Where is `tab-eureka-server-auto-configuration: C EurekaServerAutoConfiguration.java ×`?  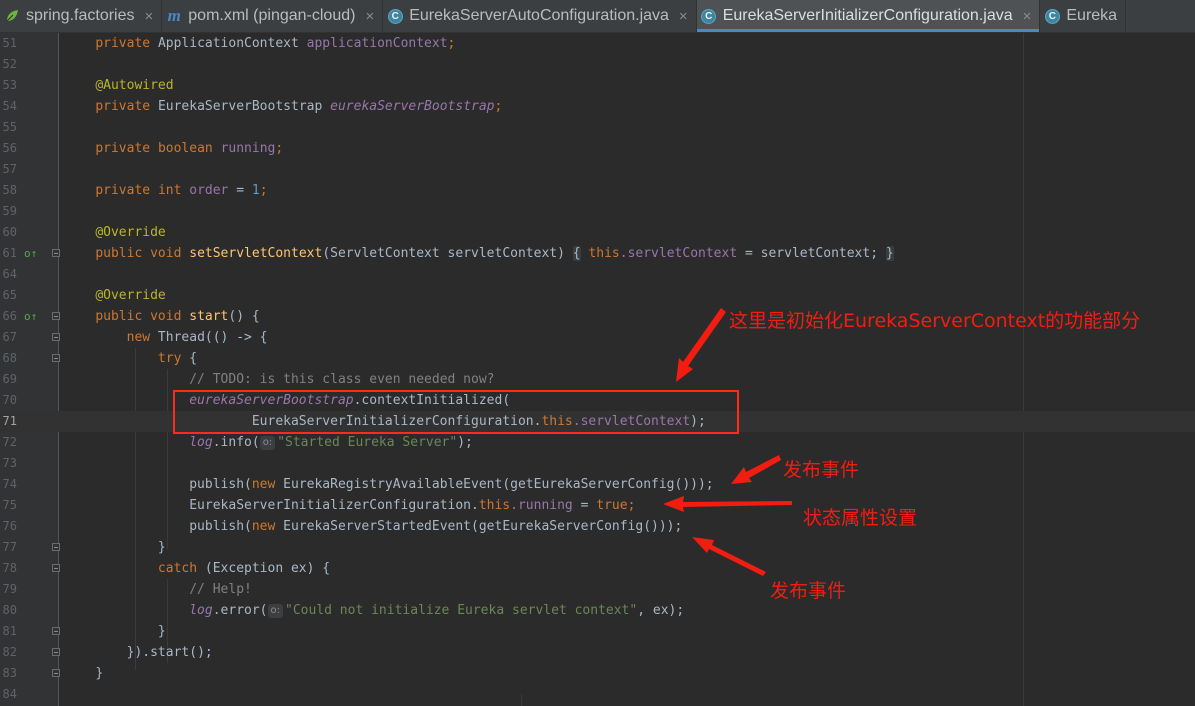
tab-eureka-server-auto-configuration: C EurekaServerAutoConfiguration.java × is located at coordinates (540, 16).